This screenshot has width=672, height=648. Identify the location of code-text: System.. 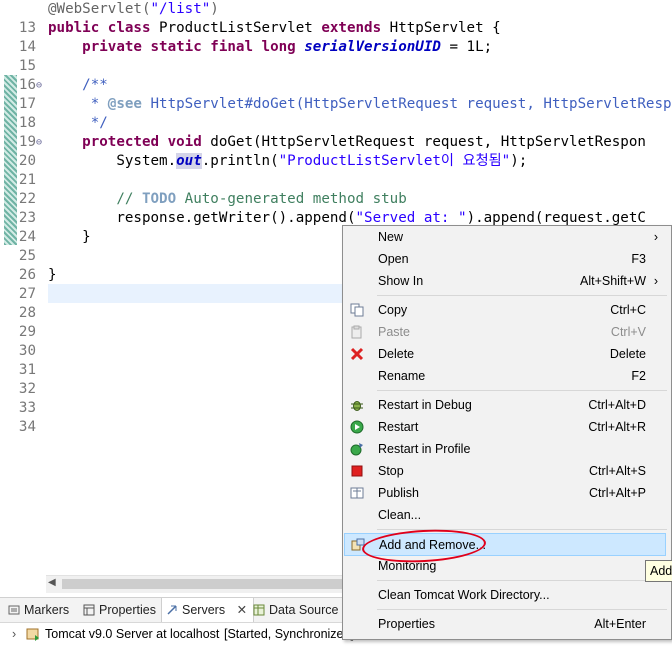
(146, 161).